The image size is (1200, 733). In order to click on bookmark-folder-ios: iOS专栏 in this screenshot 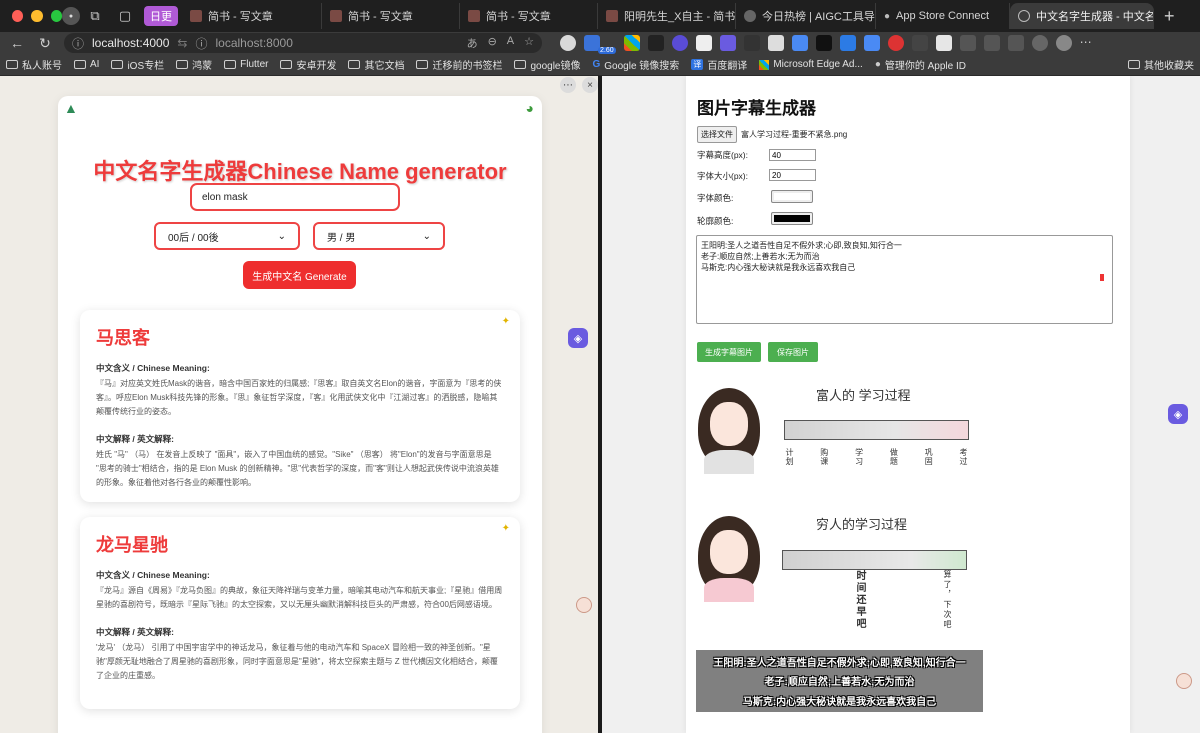, I will do `click(137, 64)`.